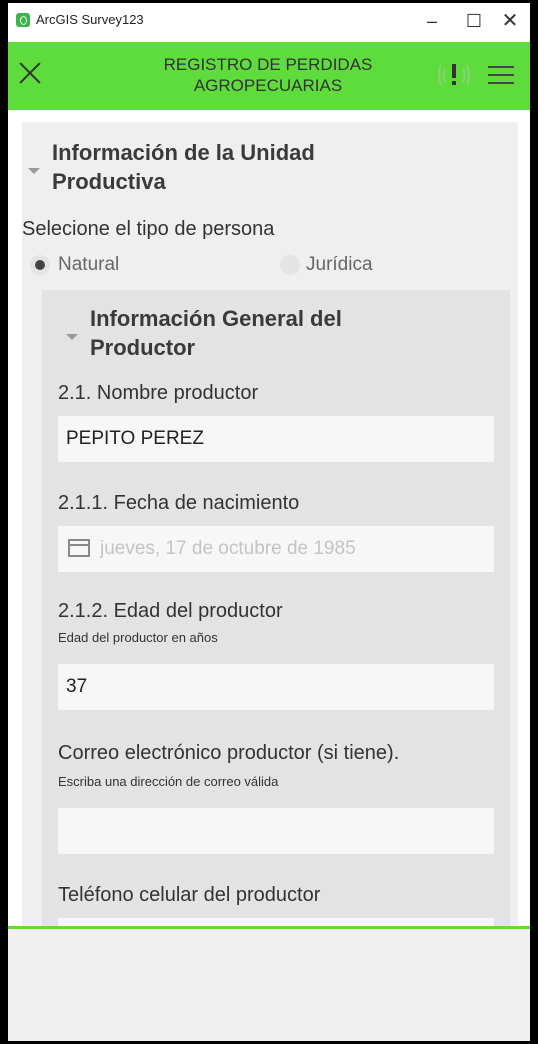 The width and height of the screenshot is (538, 1044). Describe the element at coordinates (148, 229) in the screenshot. I see `tipo-persona-label: Selecione el tipo de persona` at that location.